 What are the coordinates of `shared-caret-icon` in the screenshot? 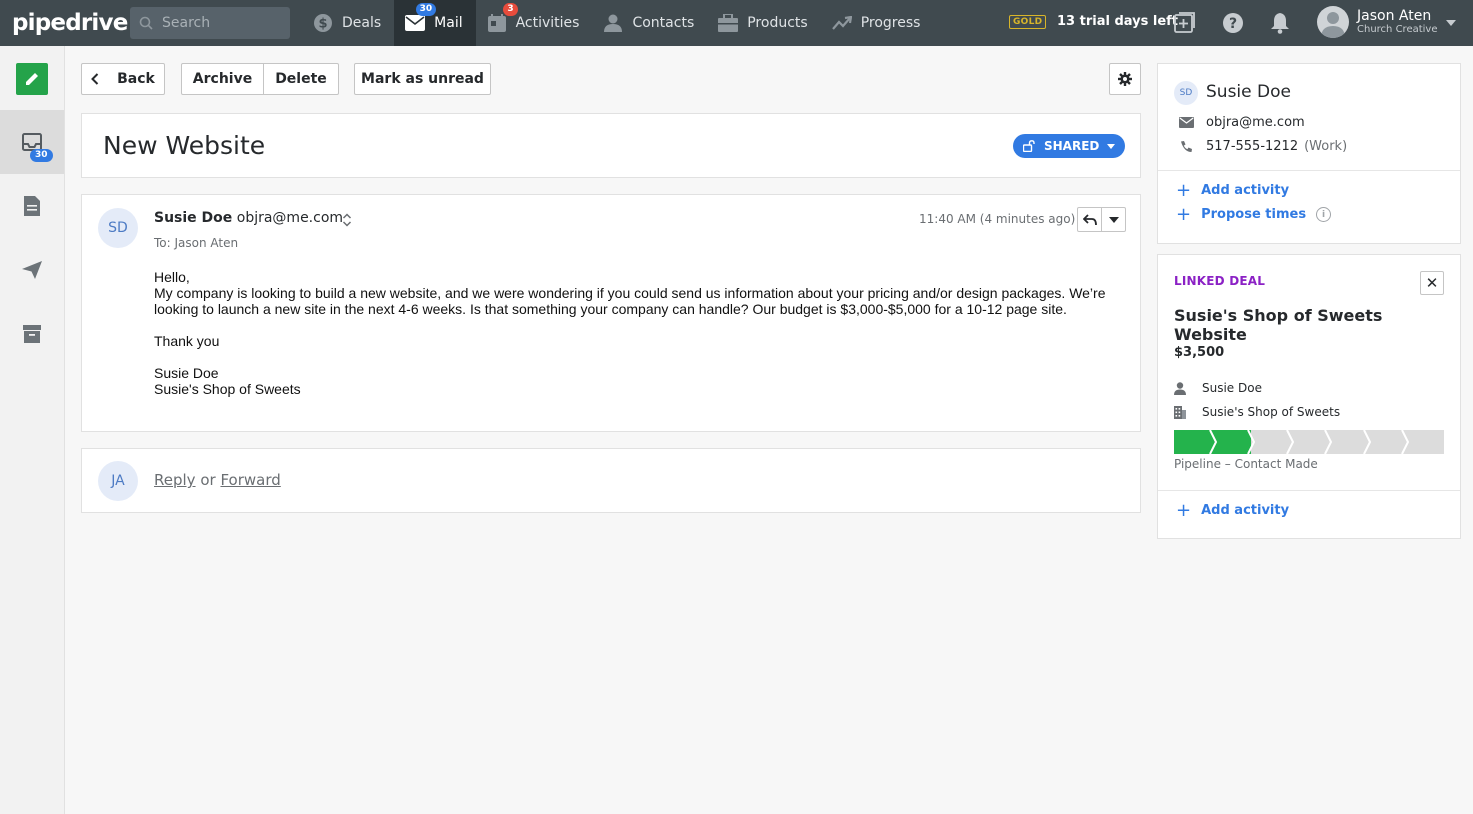 It's located at (1111, 146).